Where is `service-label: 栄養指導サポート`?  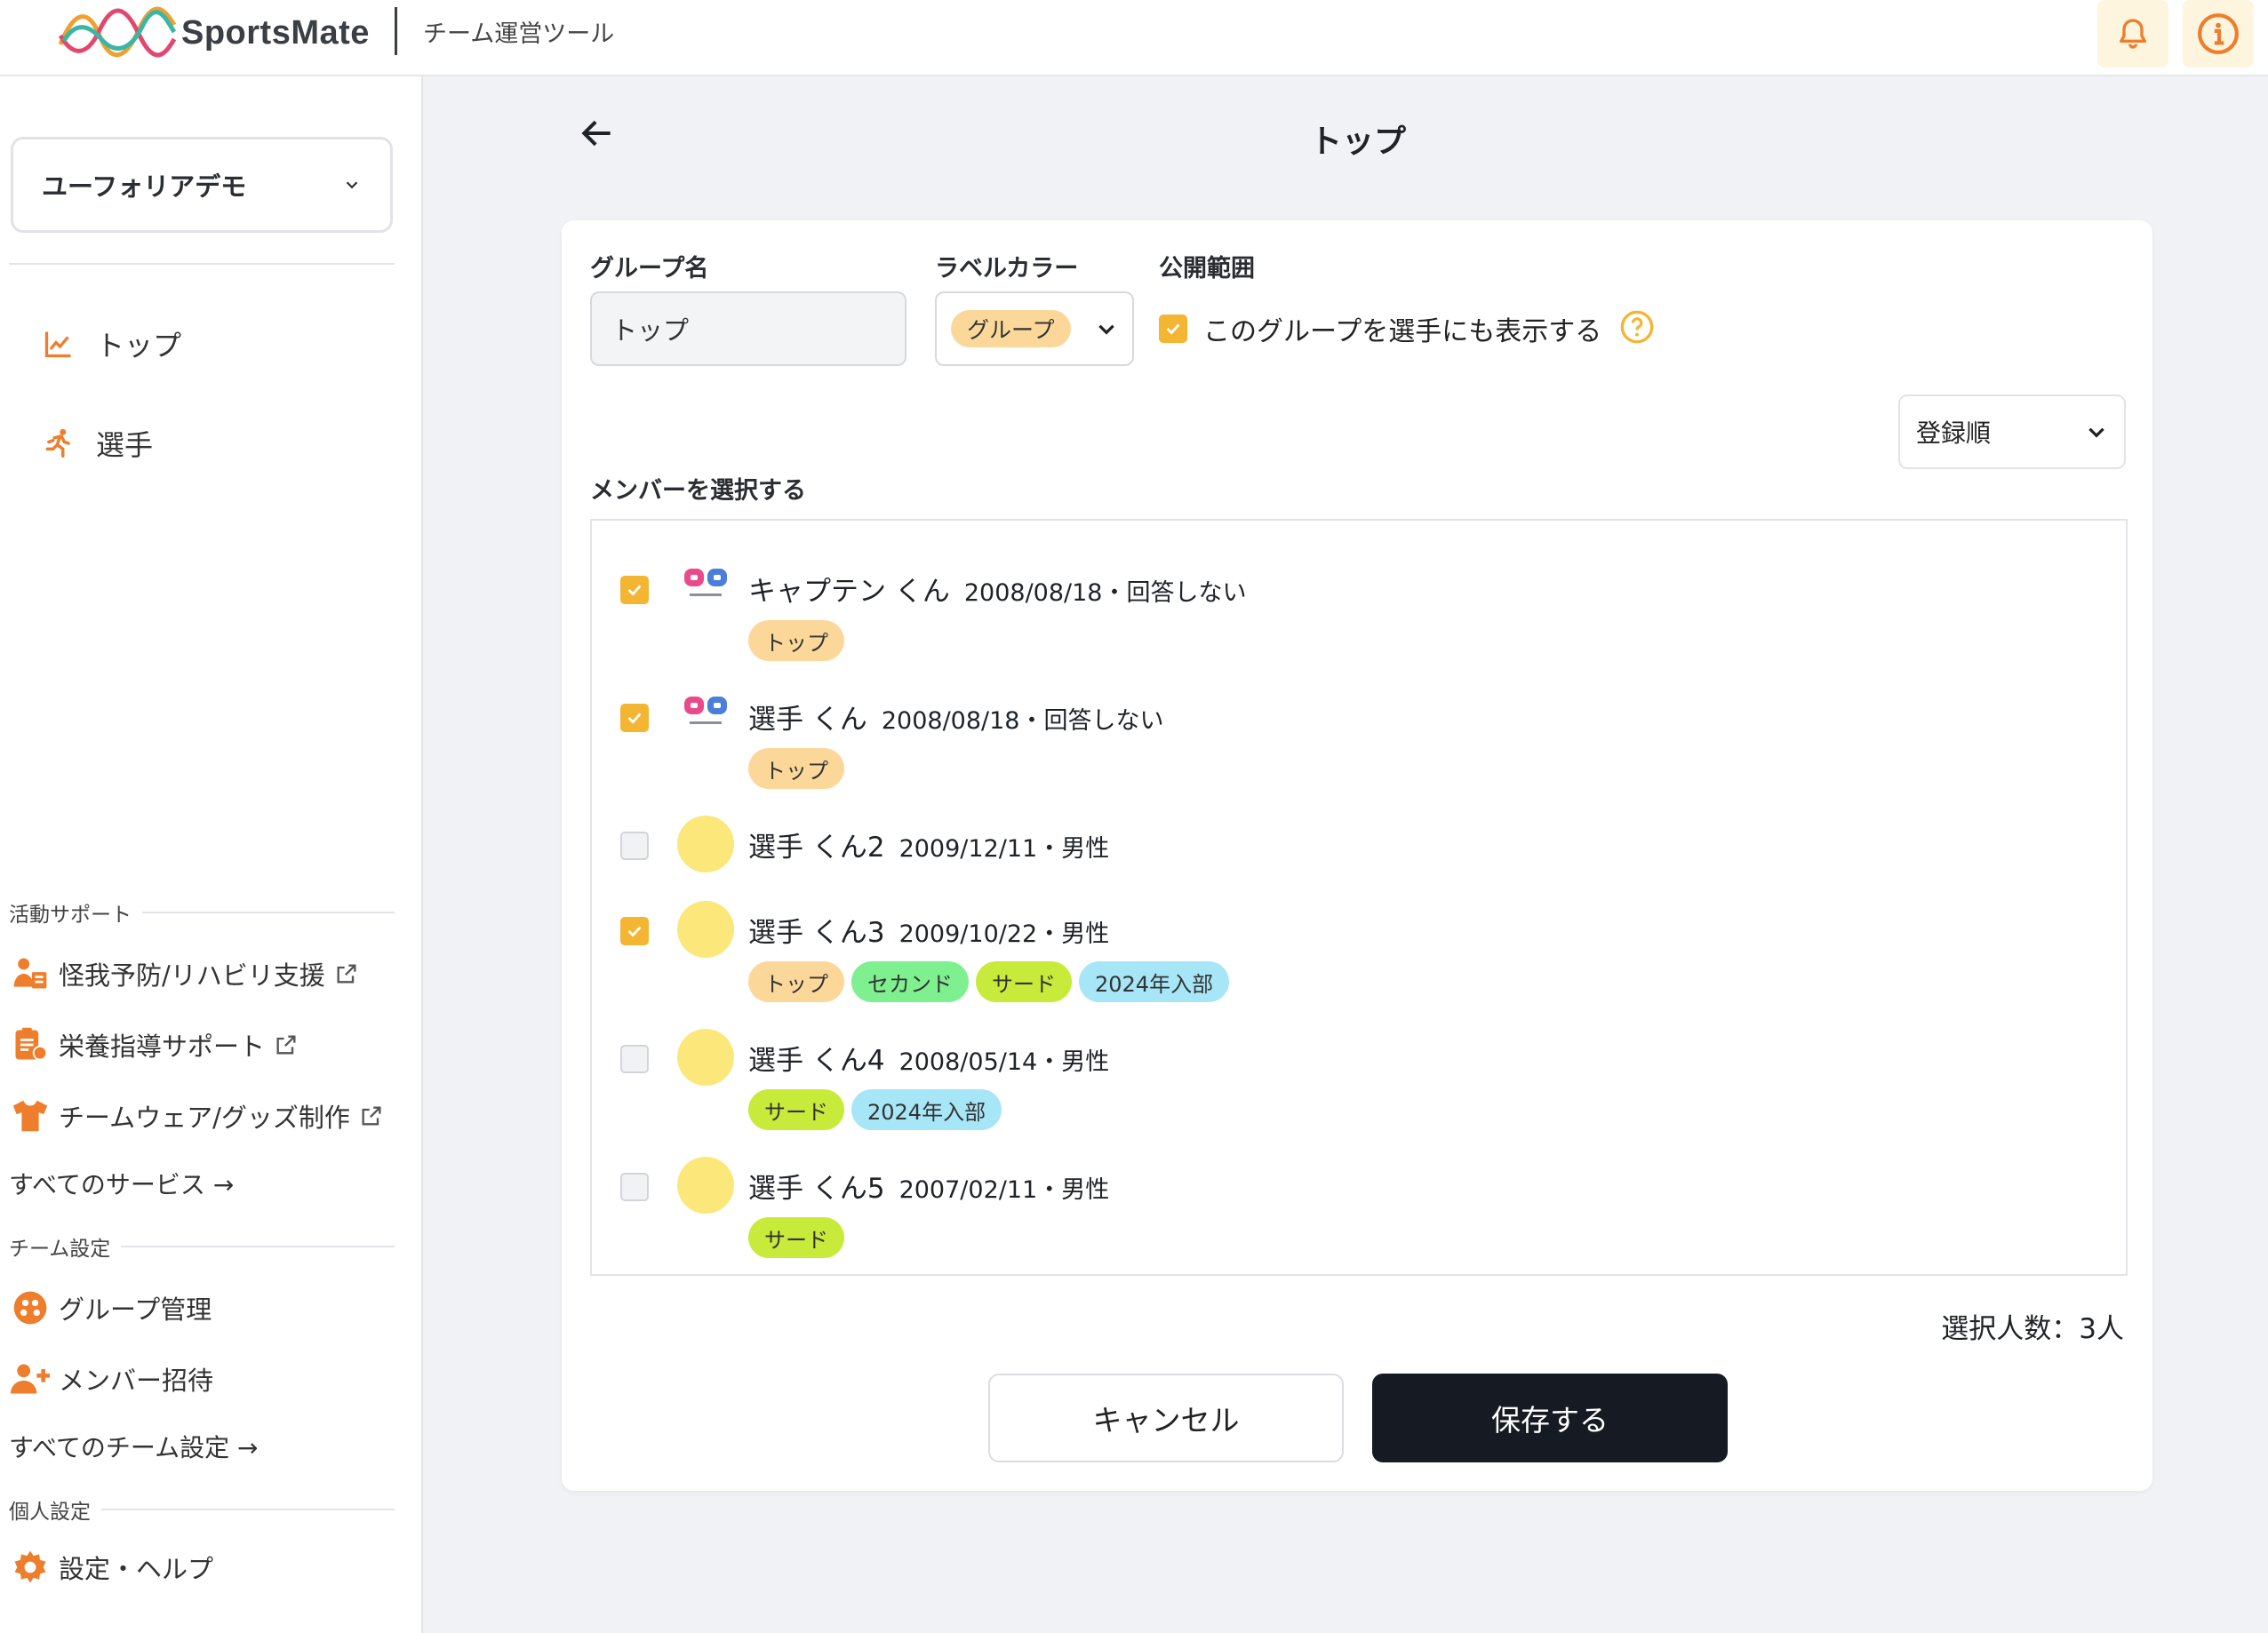
service-label: 栄養指導サポート is located at coordinates (162, 1047).